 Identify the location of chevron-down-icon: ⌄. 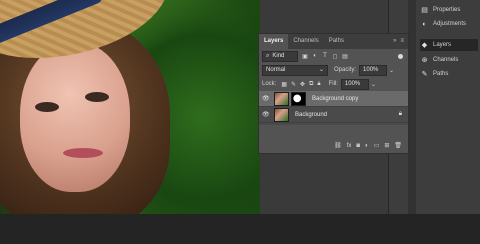
(321, 69).